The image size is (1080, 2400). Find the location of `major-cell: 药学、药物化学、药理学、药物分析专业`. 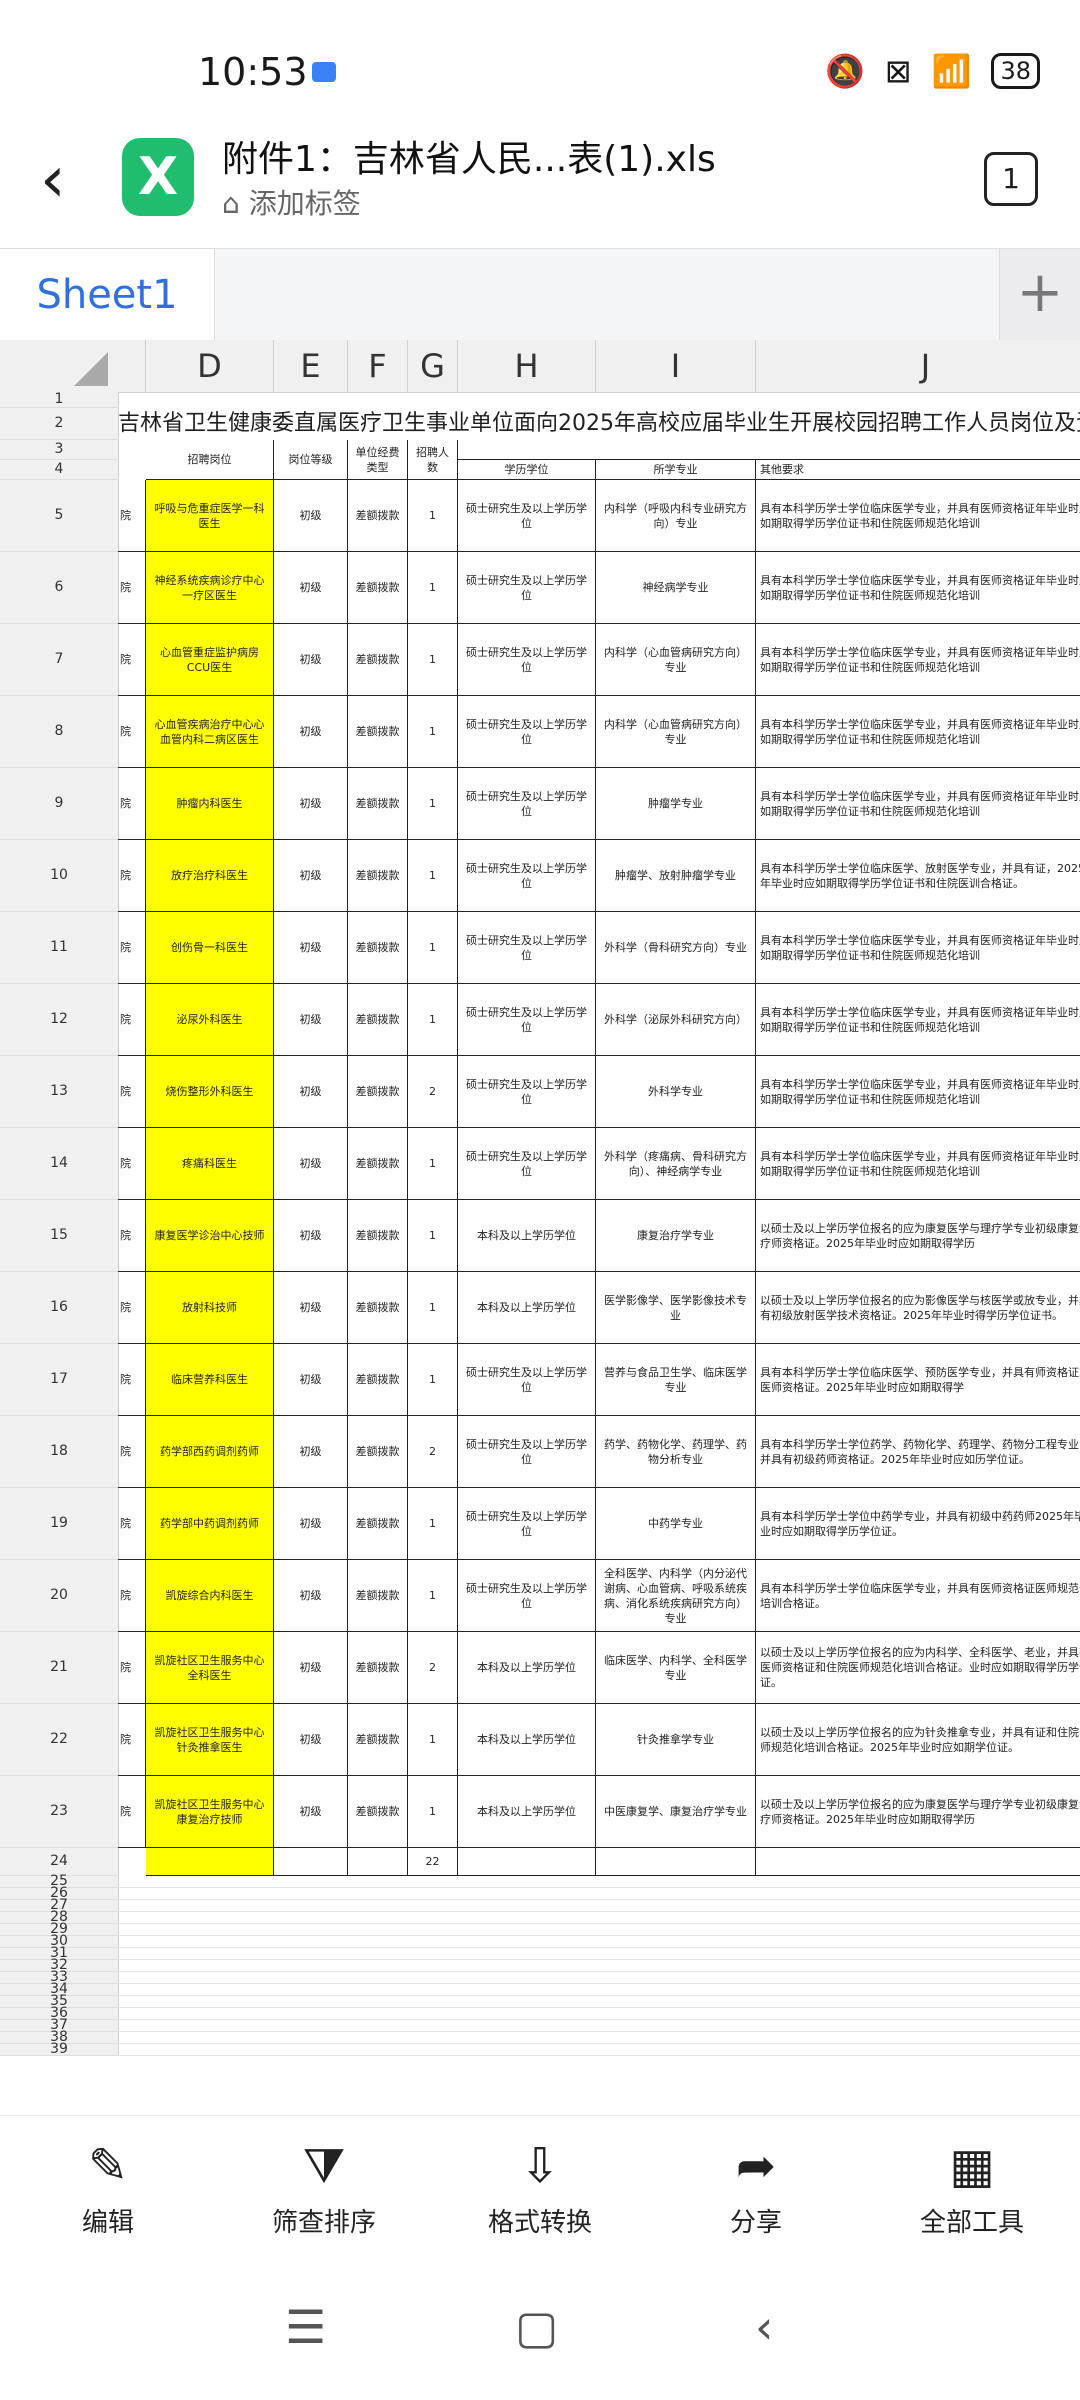

major-cell: 药学、药物化学、药理学、药物分析专业 is located at coordinates (676, 1452).